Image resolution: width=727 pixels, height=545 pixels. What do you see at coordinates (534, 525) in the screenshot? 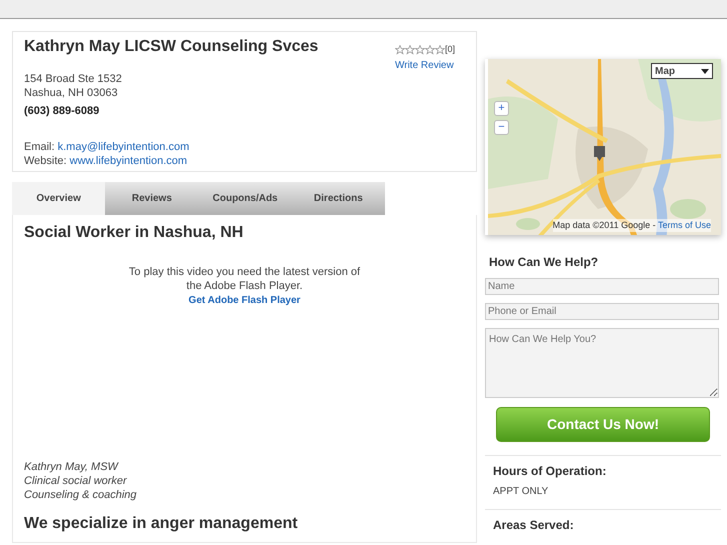
I see `section-title: Areas Served:` at bounding box center [534, 525].